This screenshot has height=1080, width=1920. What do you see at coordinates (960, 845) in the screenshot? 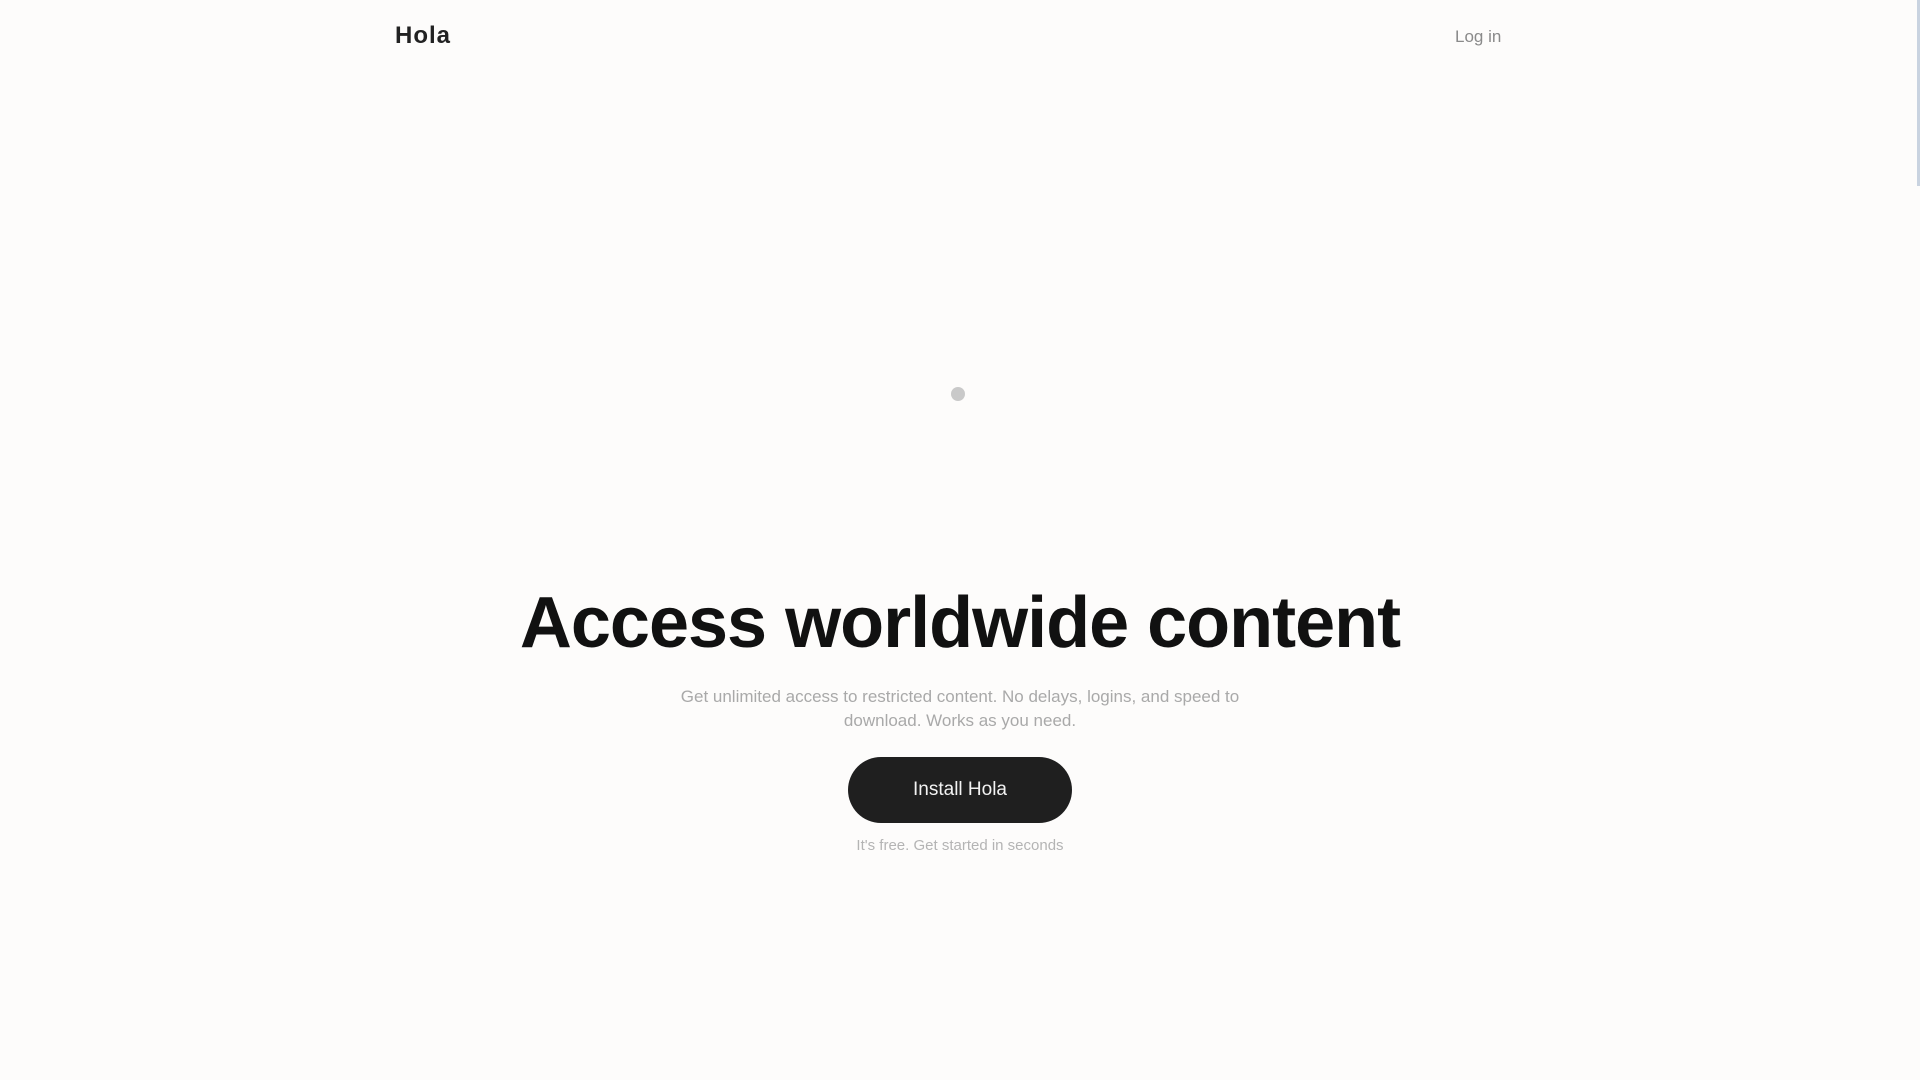
I see `hero-footnote: It's free. Get started in seconds` at bounding box center [960, 845].